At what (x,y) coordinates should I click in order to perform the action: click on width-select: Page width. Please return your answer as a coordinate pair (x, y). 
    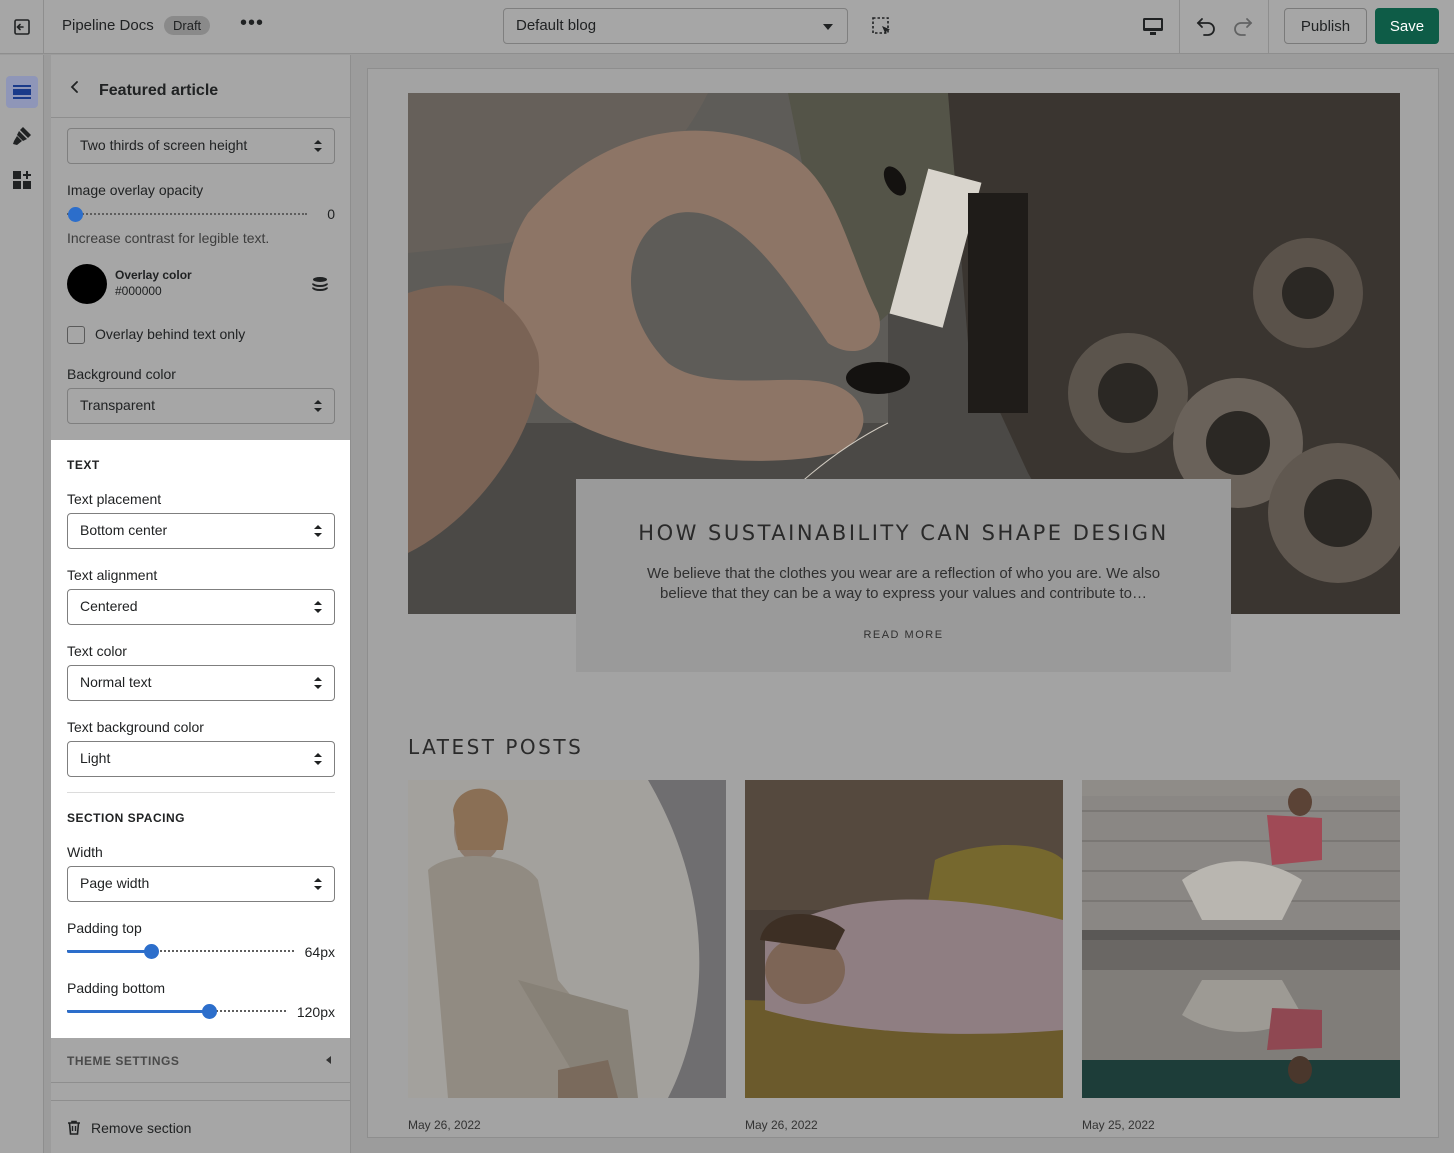
    Looking at the image, I should click on (201, 884).